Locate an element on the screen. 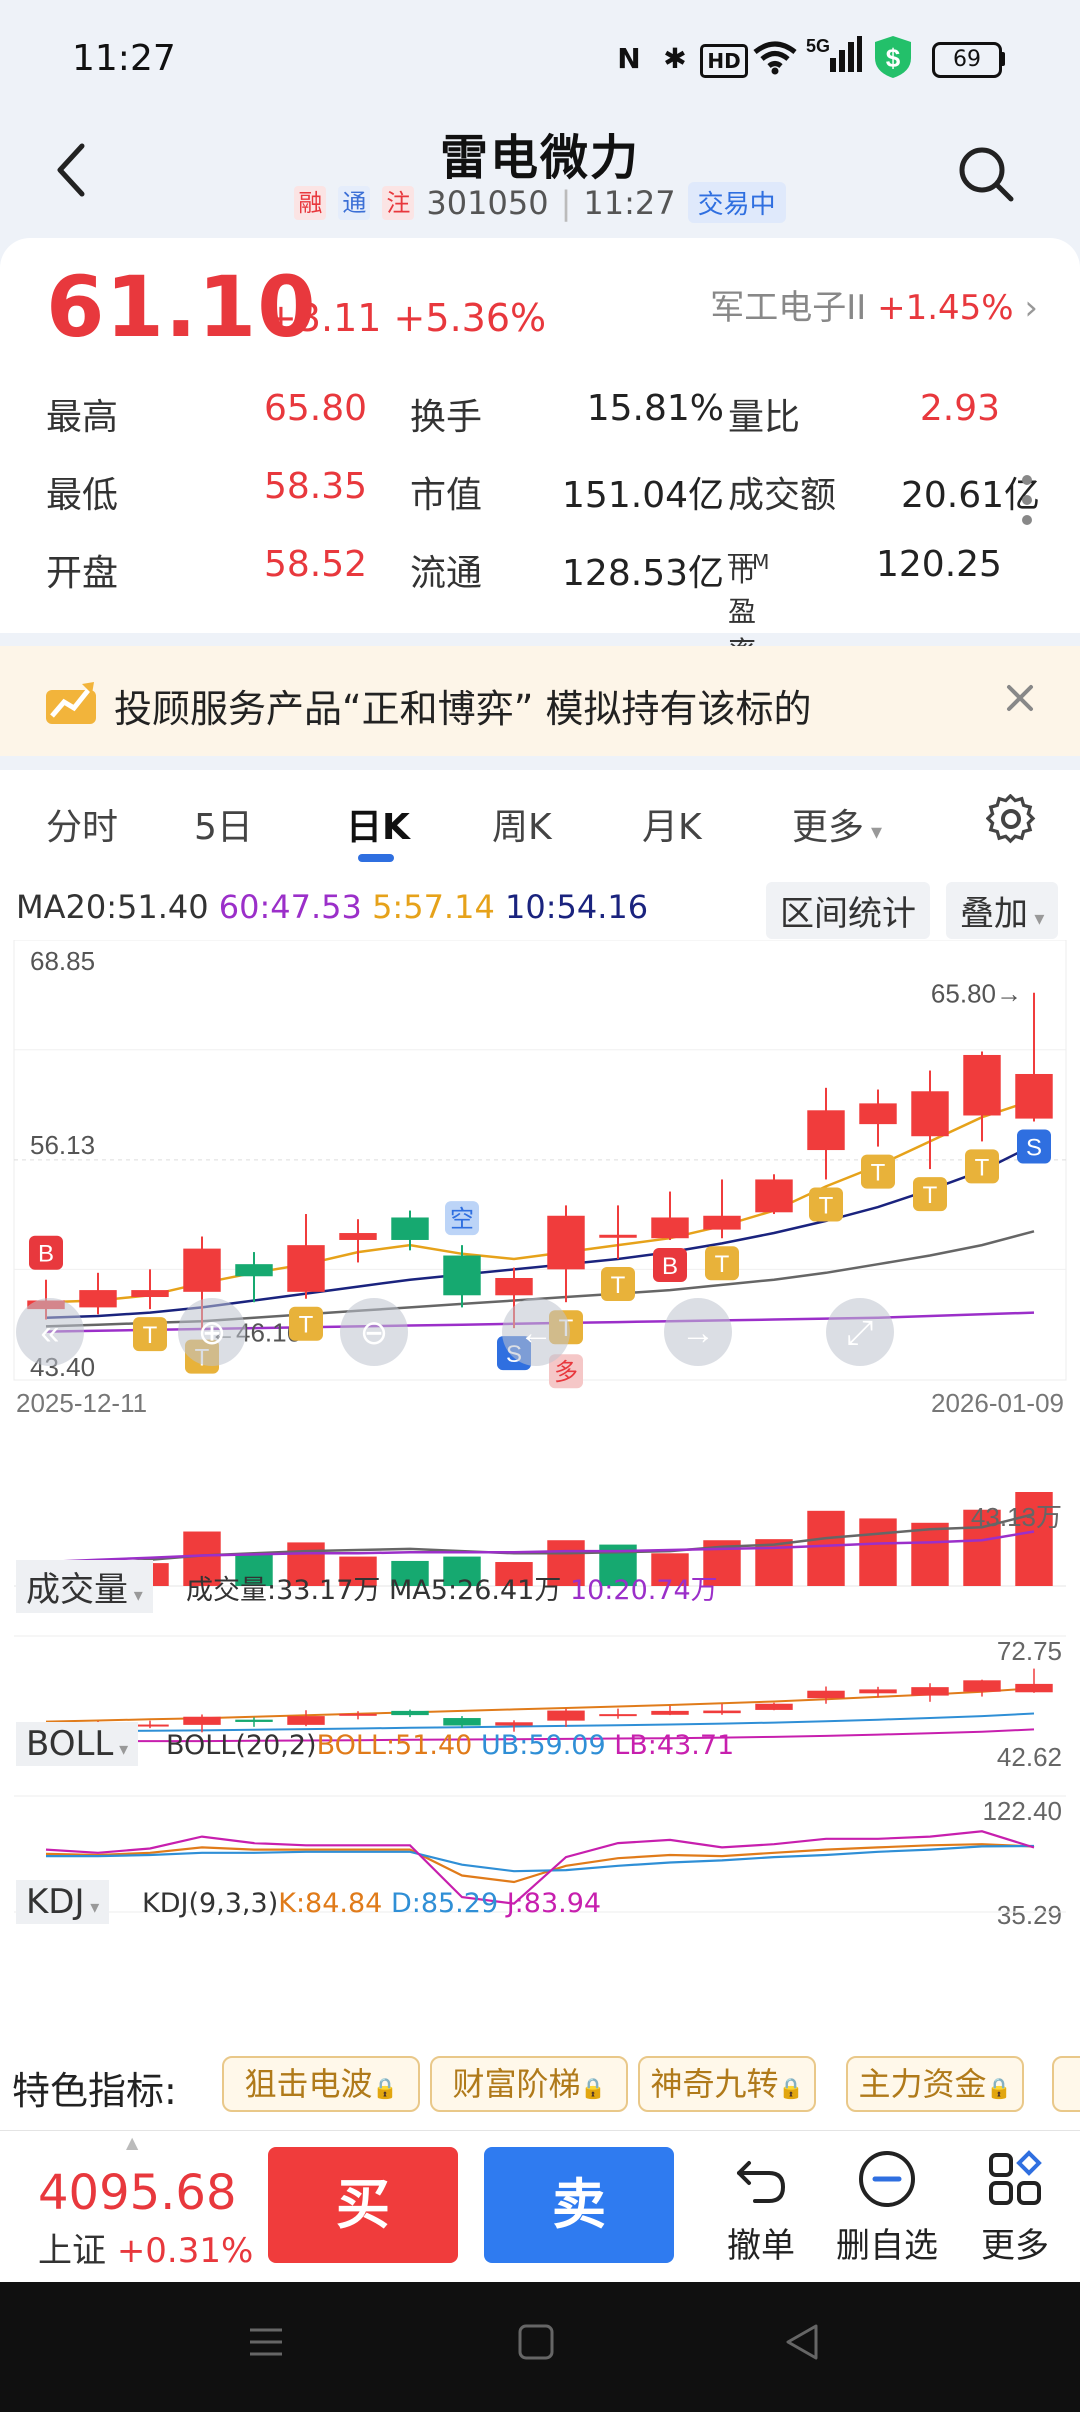  nfc-icon: N is located at coordinates (629, 58).